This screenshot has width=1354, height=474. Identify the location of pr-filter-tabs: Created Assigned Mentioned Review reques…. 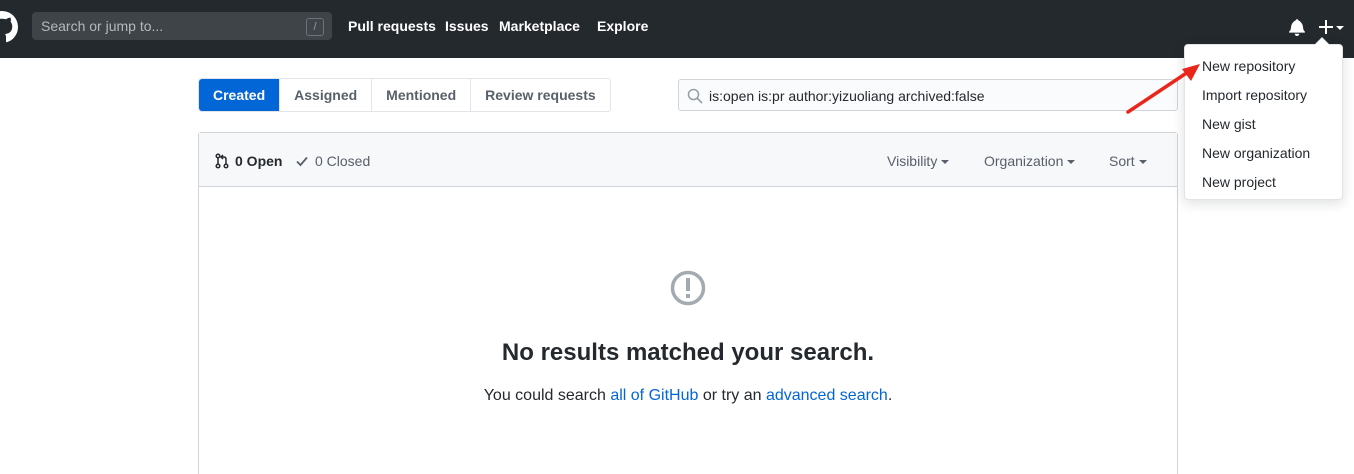
(404, 95).